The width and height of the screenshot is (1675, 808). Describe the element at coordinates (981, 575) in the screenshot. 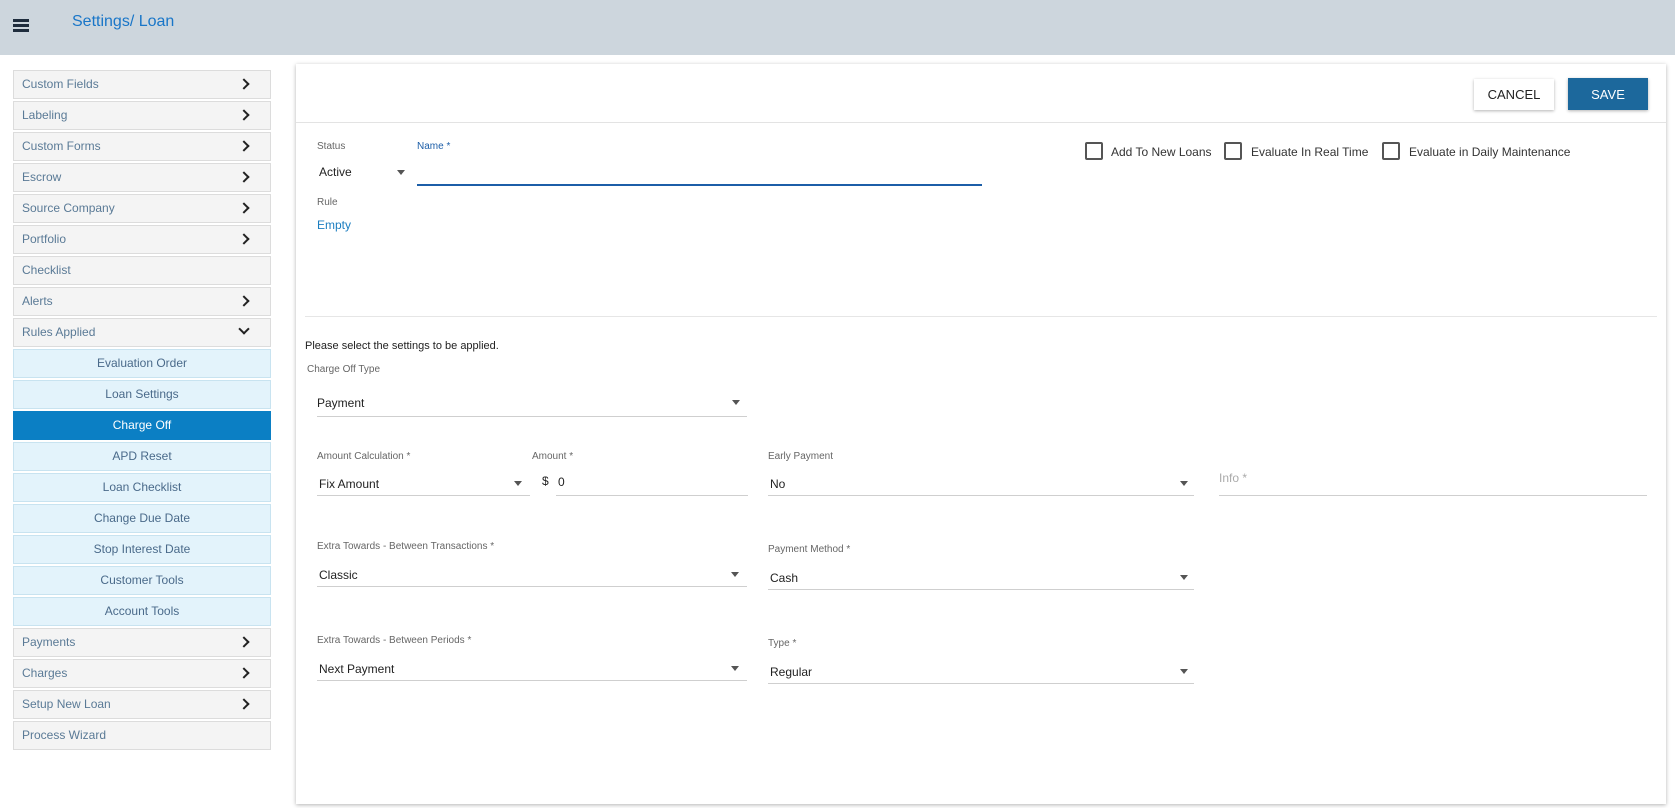

I see `payment-method-select: Cash` at that location.